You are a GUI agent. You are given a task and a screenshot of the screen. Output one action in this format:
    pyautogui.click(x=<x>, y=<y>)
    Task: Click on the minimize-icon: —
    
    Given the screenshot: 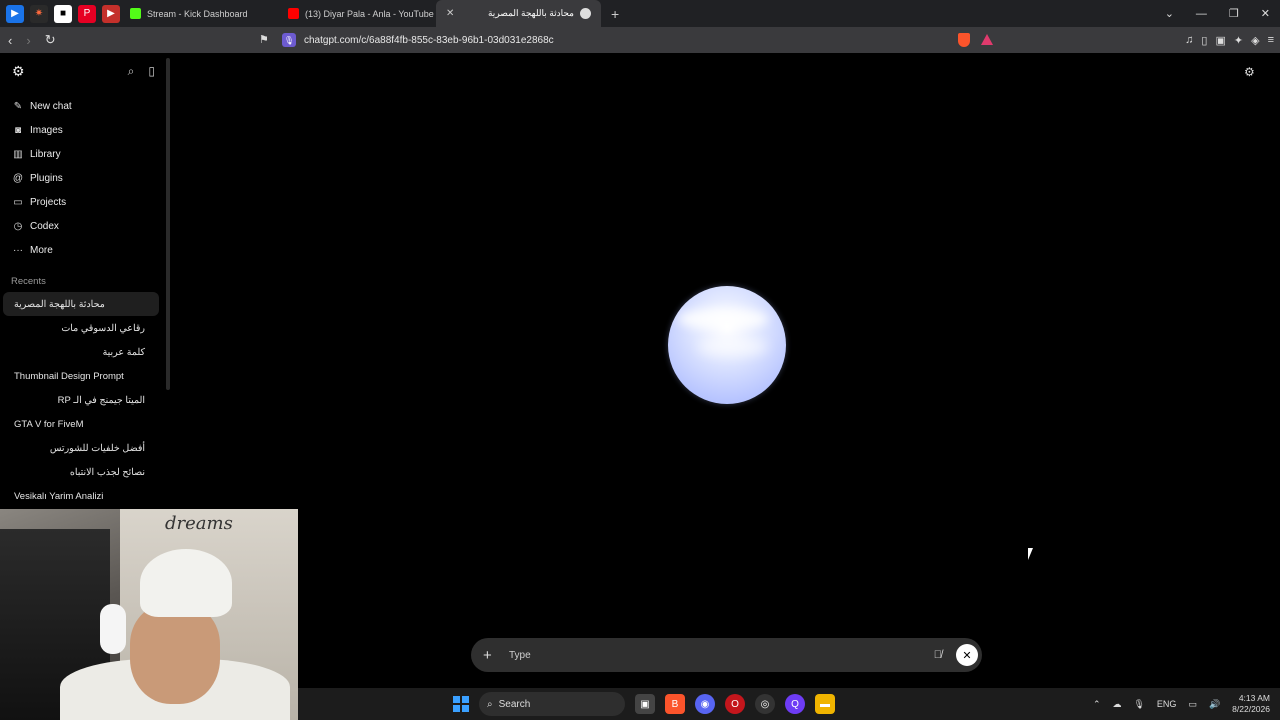 What is the action you would take?
    pyautogui.click(x=1201, y=14)
    